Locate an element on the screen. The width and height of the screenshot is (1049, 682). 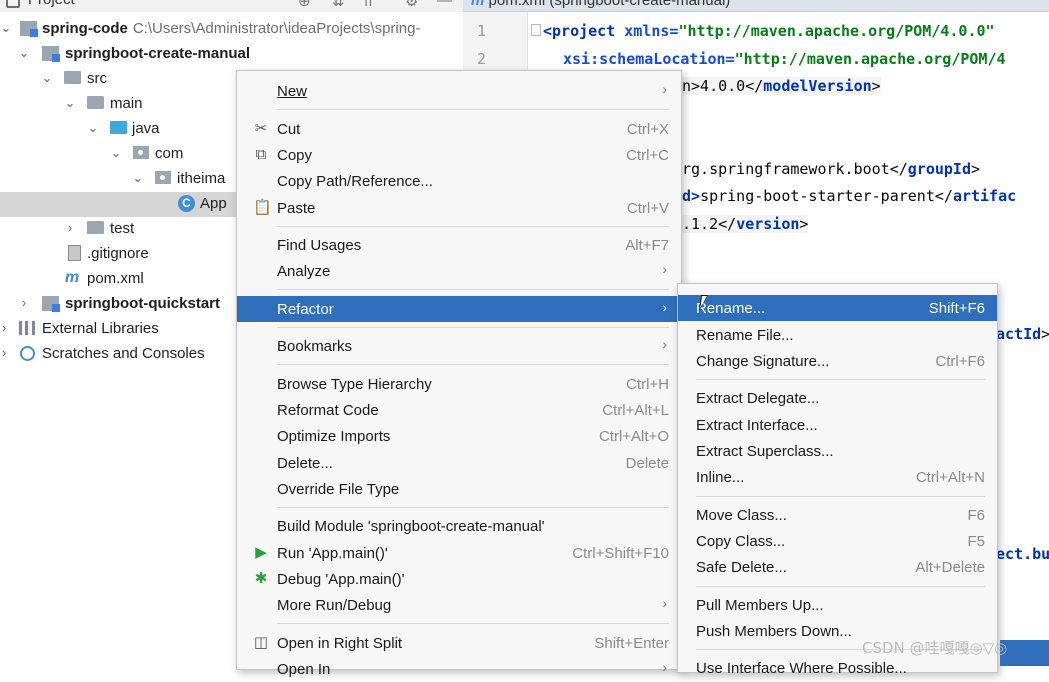
class-icon: C is located at coordinates (186, 203).